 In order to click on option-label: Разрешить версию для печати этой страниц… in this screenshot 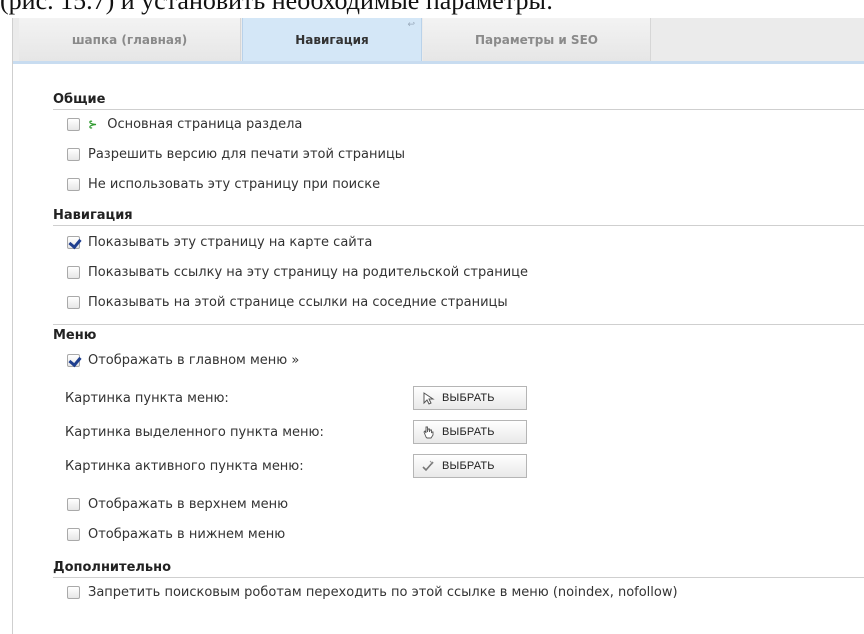, I will do `click(247, 154)`.